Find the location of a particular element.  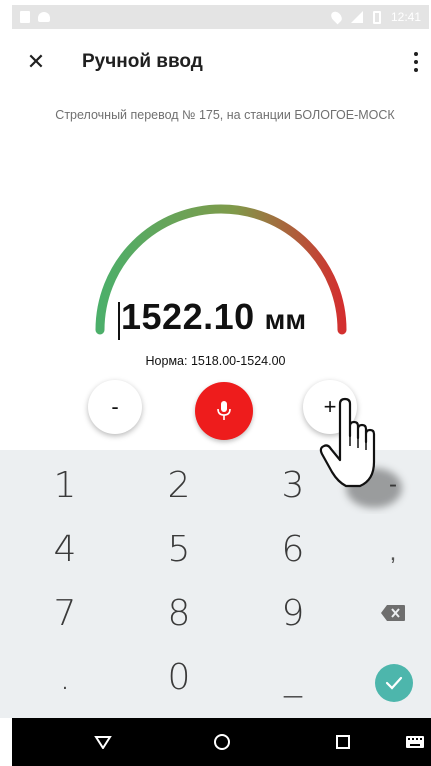

recents-icon is located at coordinates (343, 742).